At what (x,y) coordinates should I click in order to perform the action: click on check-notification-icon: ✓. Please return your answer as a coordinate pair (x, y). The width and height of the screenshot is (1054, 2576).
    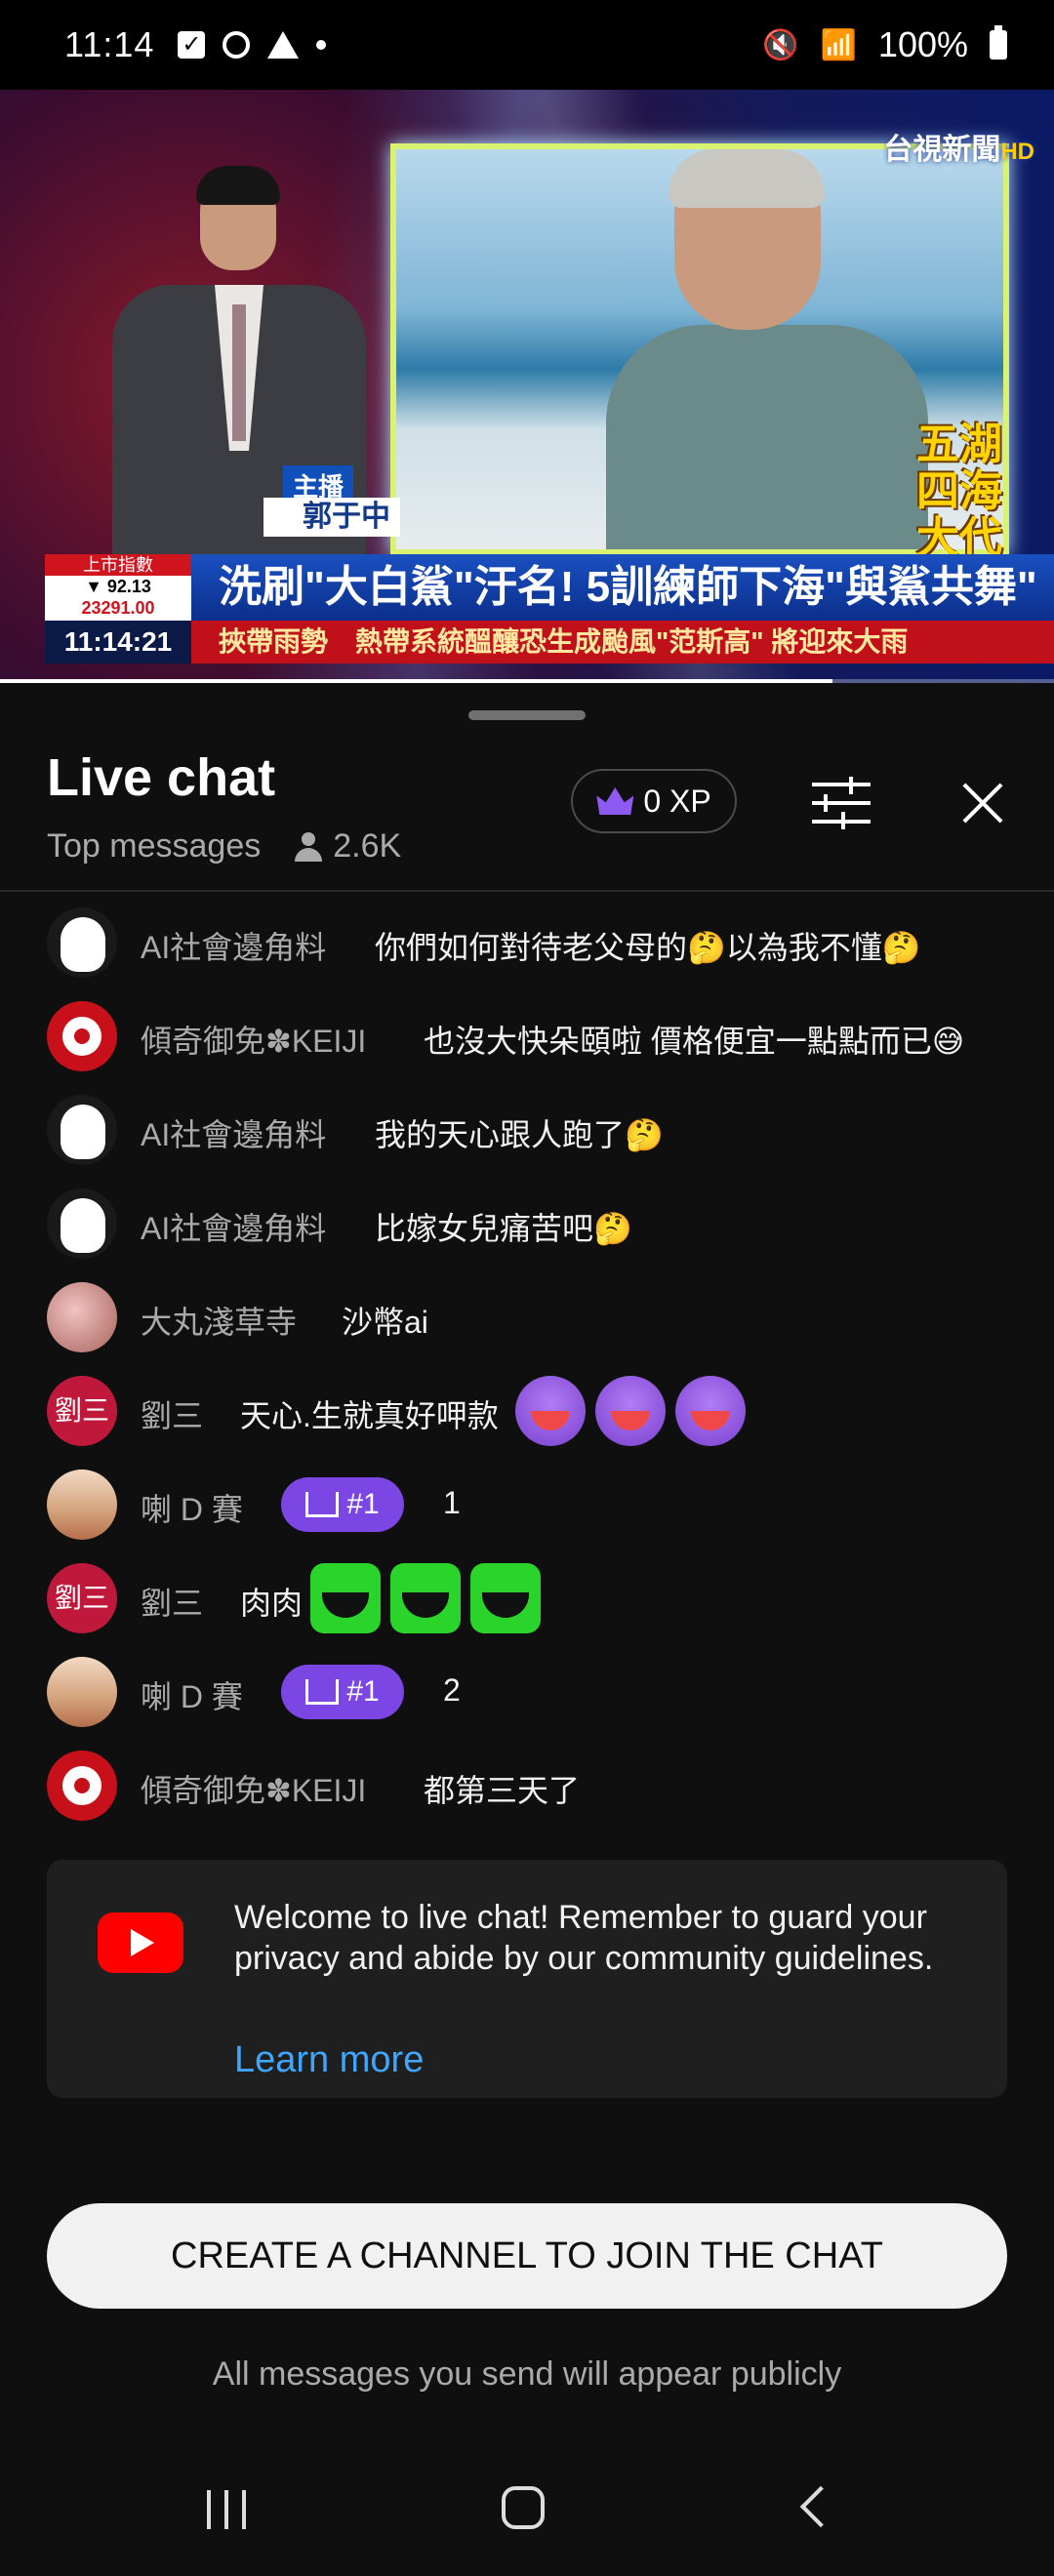
    Looking at the image, I should click on (192, 45).